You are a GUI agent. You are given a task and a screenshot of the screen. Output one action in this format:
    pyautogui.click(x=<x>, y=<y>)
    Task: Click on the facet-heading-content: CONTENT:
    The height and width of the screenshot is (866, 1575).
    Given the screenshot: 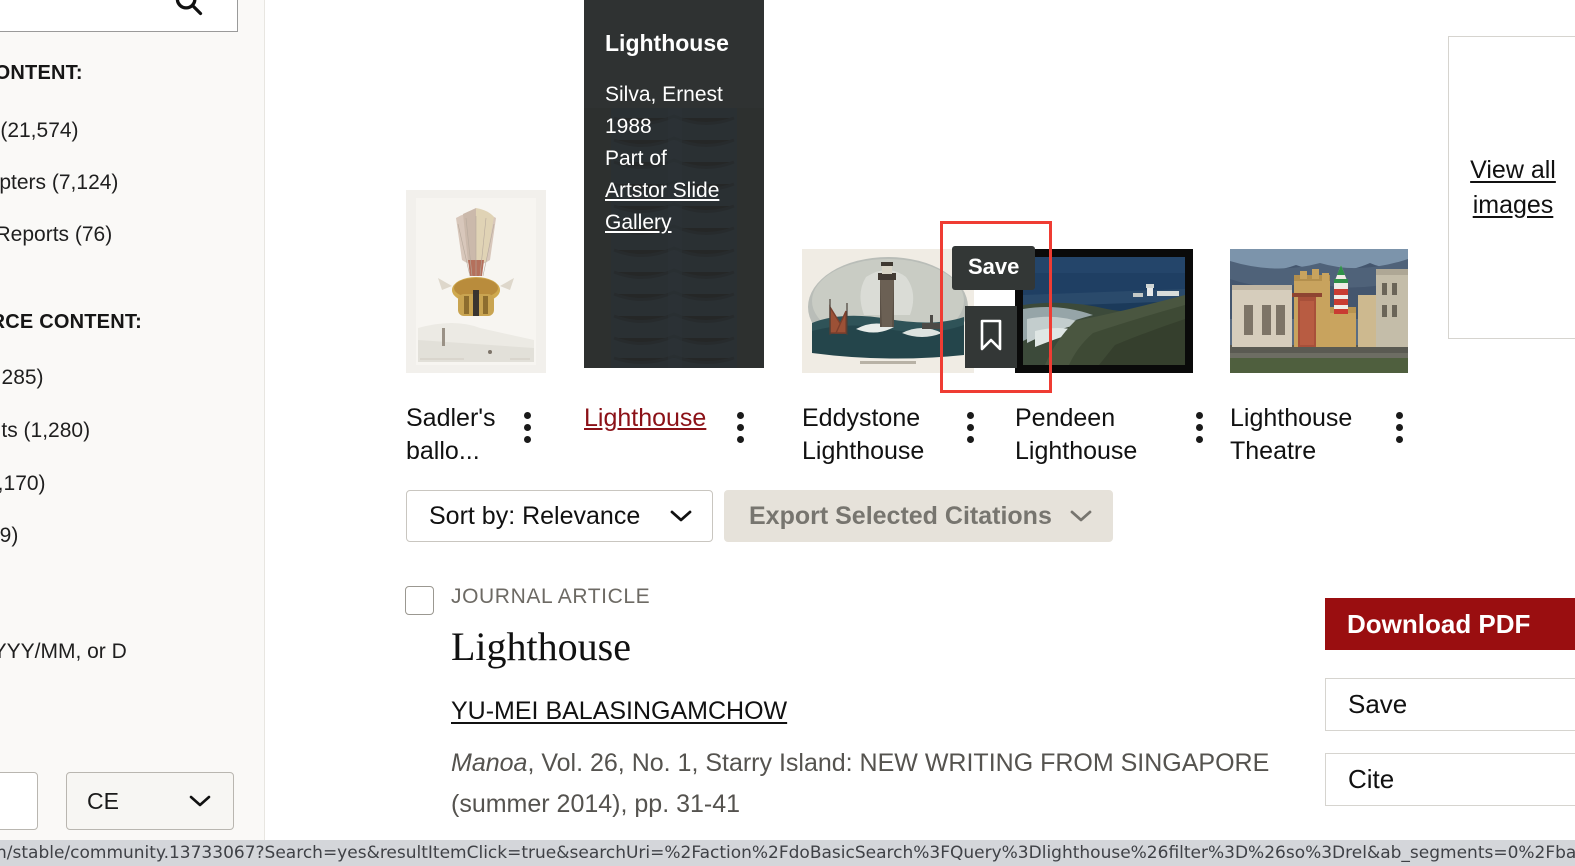 What is the action you would take?
    pyautogui.click(x=41, y=73)
    